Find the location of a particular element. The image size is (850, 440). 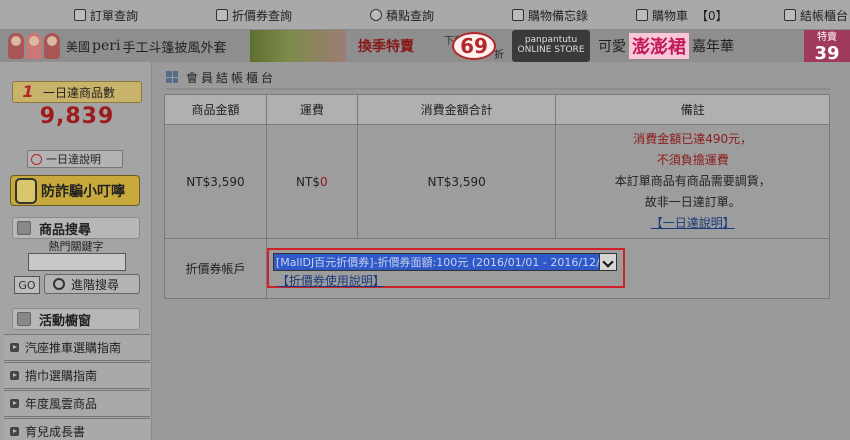

banner-sale39-num: 39 is located at coordinates (827, 52).